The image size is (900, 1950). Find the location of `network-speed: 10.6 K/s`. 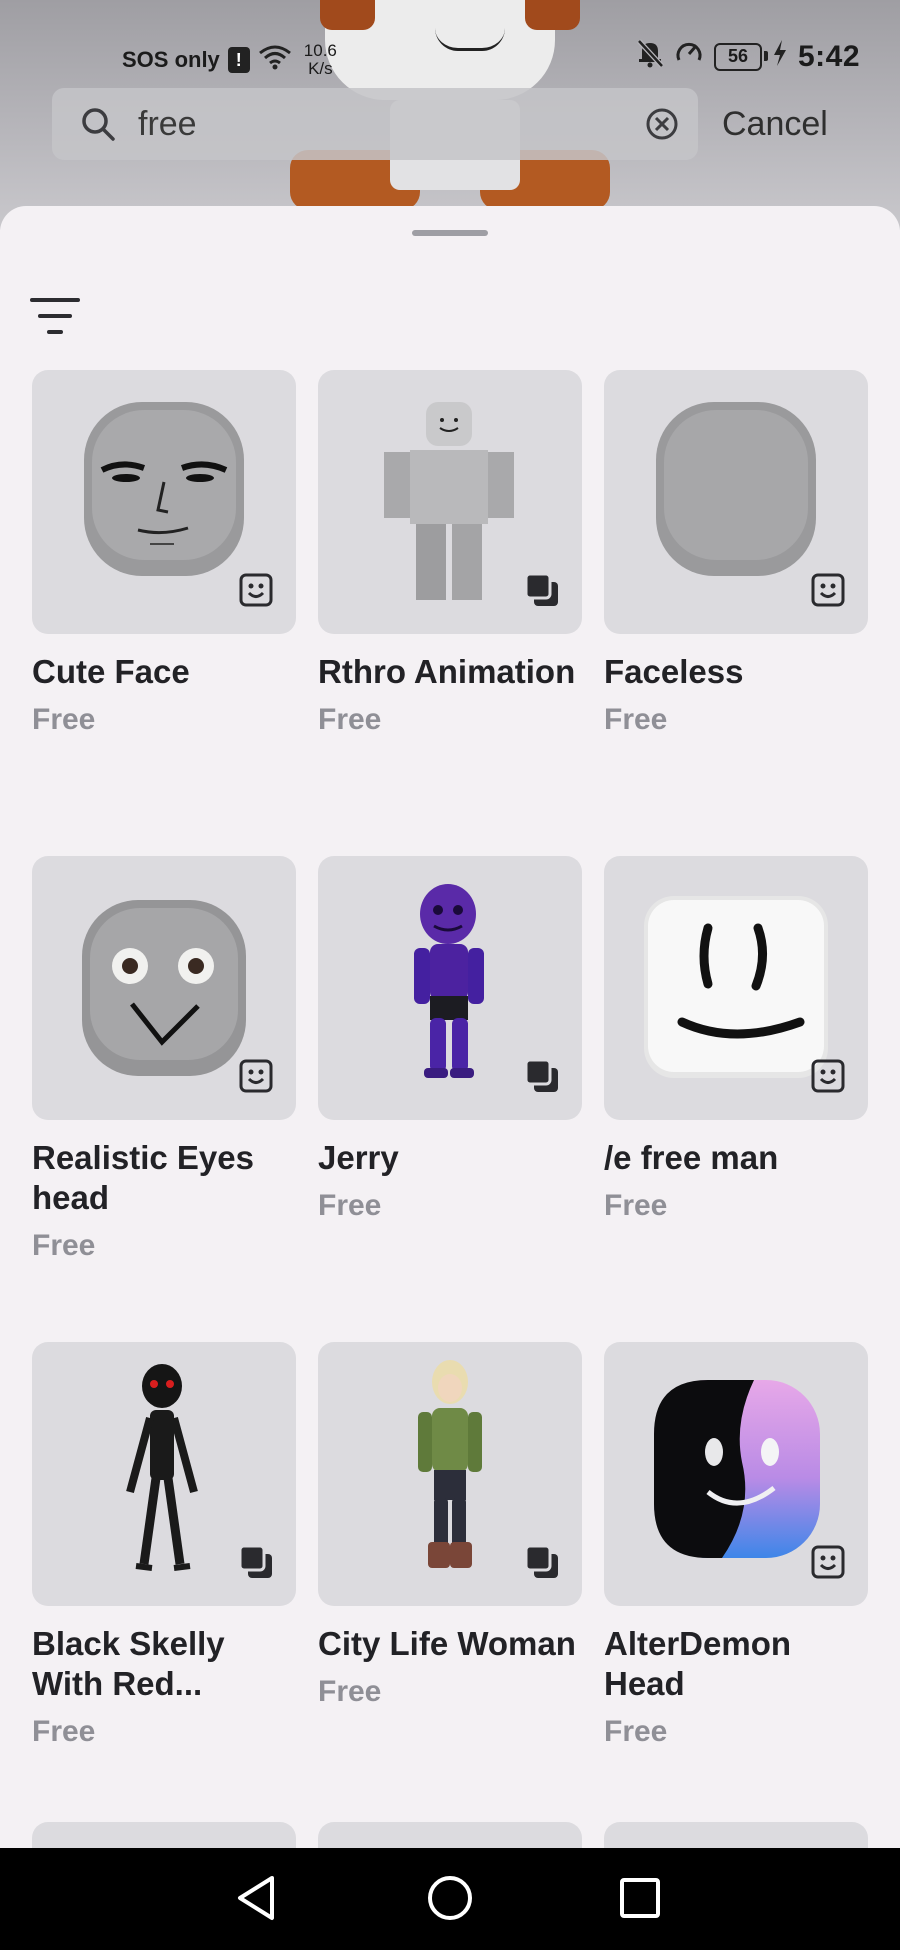

network-speed: 10.6 K/s is located at coordinates (320, 60).